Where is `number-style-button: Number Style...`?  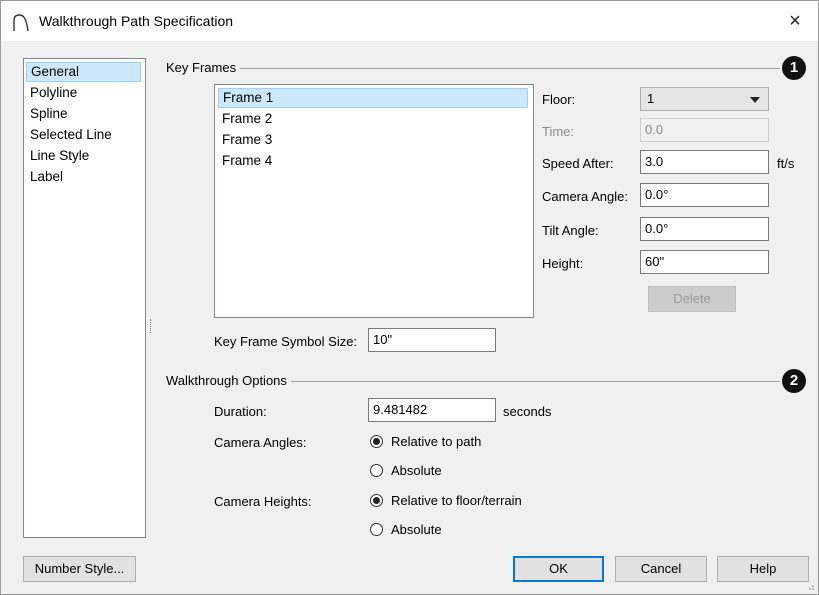
number-style-button: Number Style... is located at coordinates (79, 569).